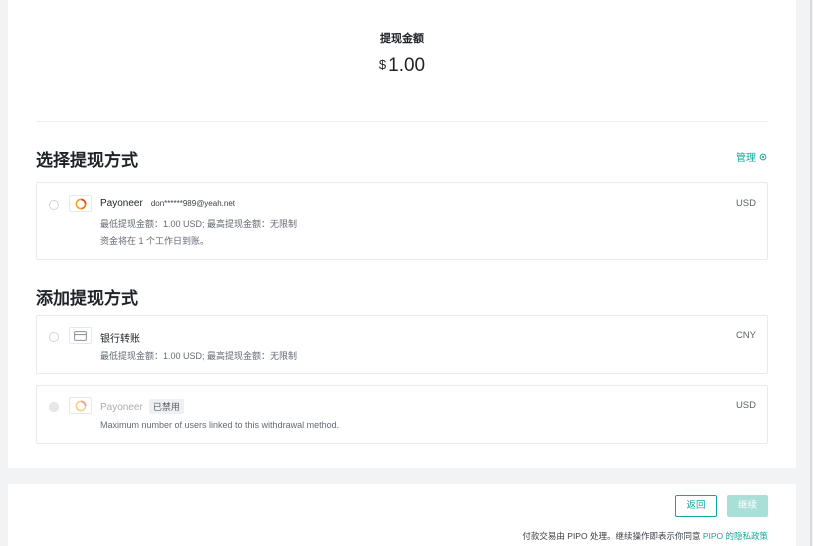 The image size is (813, 546). Describe the element at coordinates (87, 298) in the screenshot. I see `add-method-title: 添加提现方式` at that location.